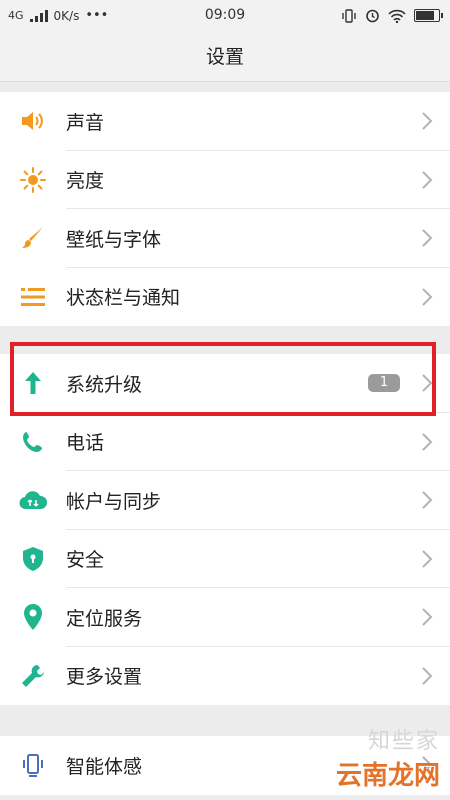 The width and height of the screenshot is (450, 800). What do you see at coordinates (349, 15) in the screenshot?
I see `vibrate-icon` at bounding box center [349, 15].